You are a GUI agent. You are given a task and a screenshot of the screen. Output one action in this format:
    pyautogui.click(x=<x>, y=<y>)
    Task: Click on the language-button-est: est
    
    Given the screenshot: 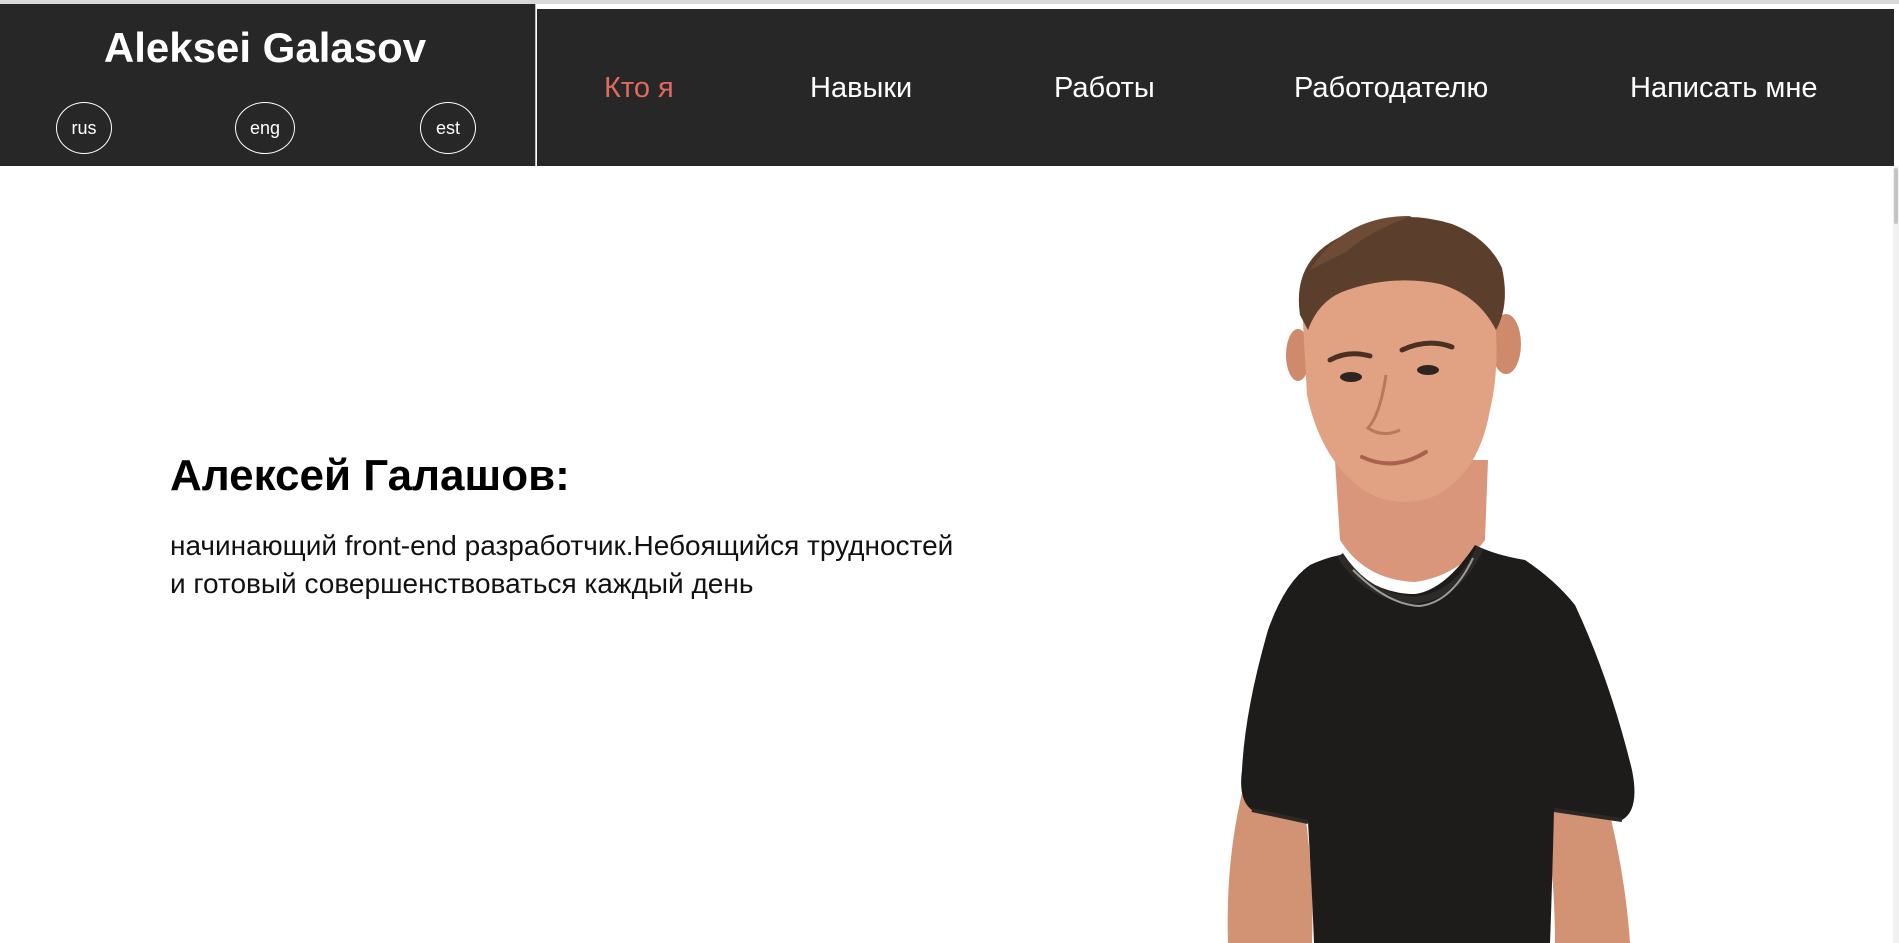 What is the action you would take?
    pyautogui.click(x=448, y=128)
    